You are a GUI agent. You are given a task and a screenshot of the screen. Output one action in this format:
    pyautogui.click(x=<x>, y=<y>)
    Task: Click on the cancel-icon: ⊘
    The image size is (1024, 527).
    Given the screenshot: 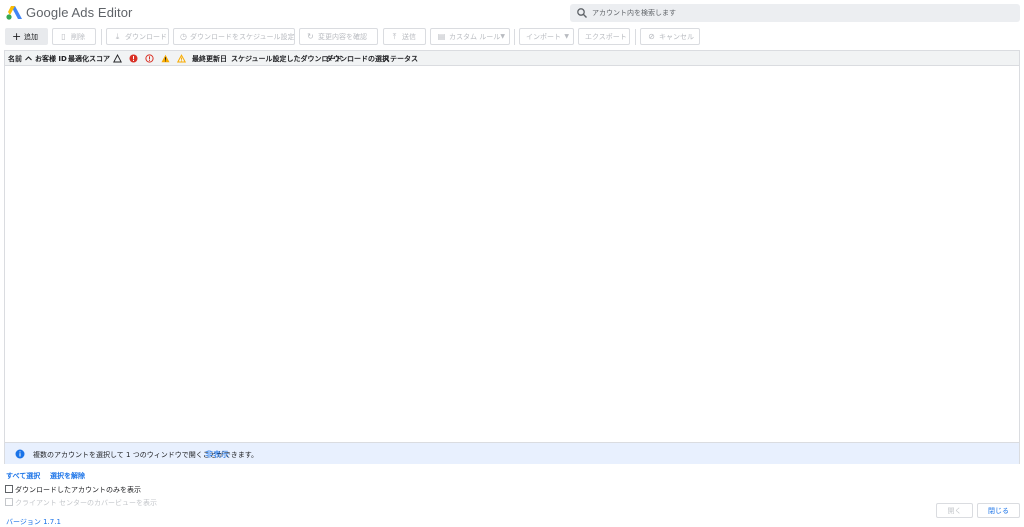 What is the action you would take?
    pyautogui.click(x=651, y=36)
    